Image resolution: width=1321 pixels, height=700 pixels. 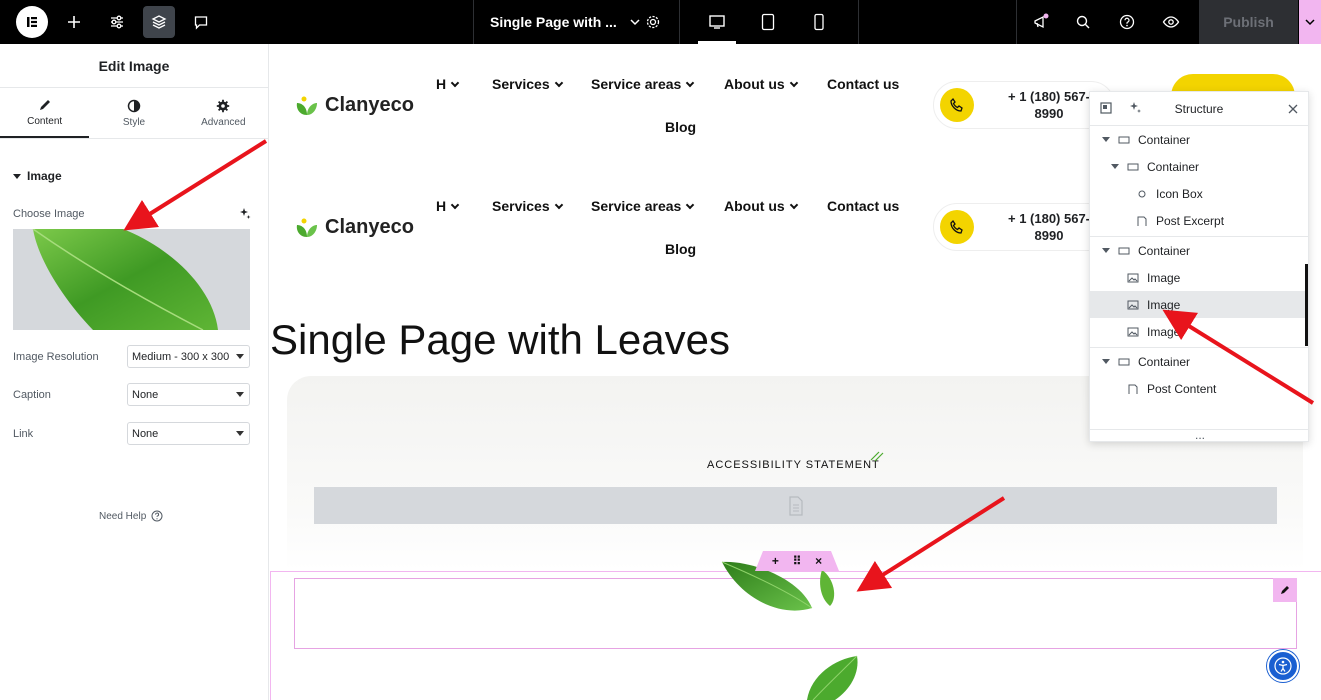 I want to click on page-settings-button, so click(x=653, y=22).